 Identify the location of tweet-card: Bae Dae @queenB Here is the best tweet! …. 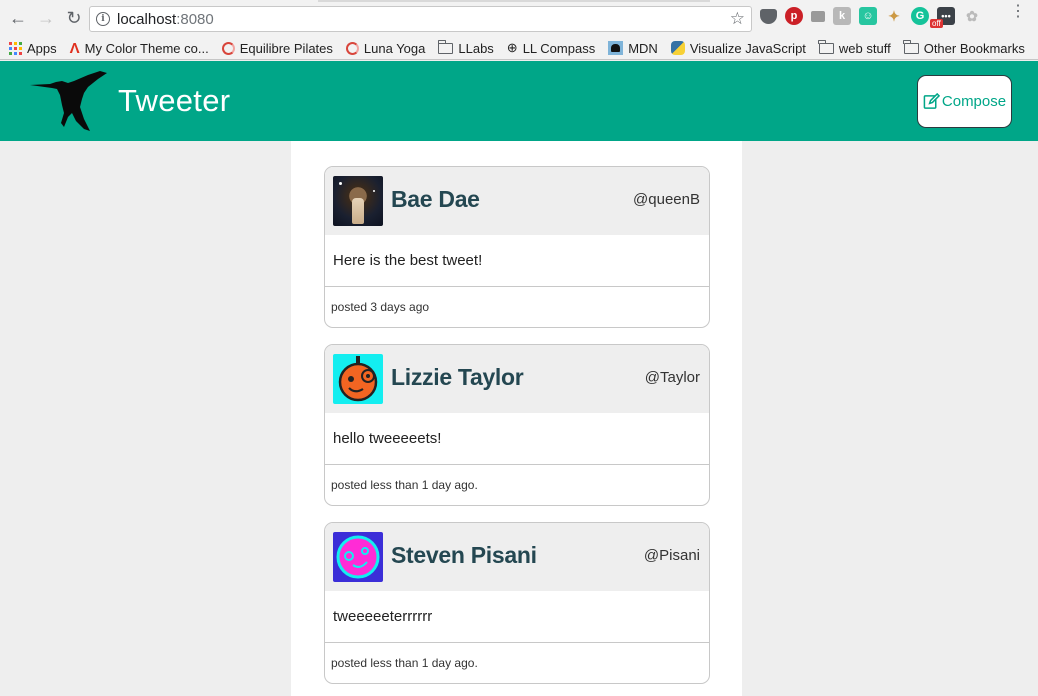
(517, 247).